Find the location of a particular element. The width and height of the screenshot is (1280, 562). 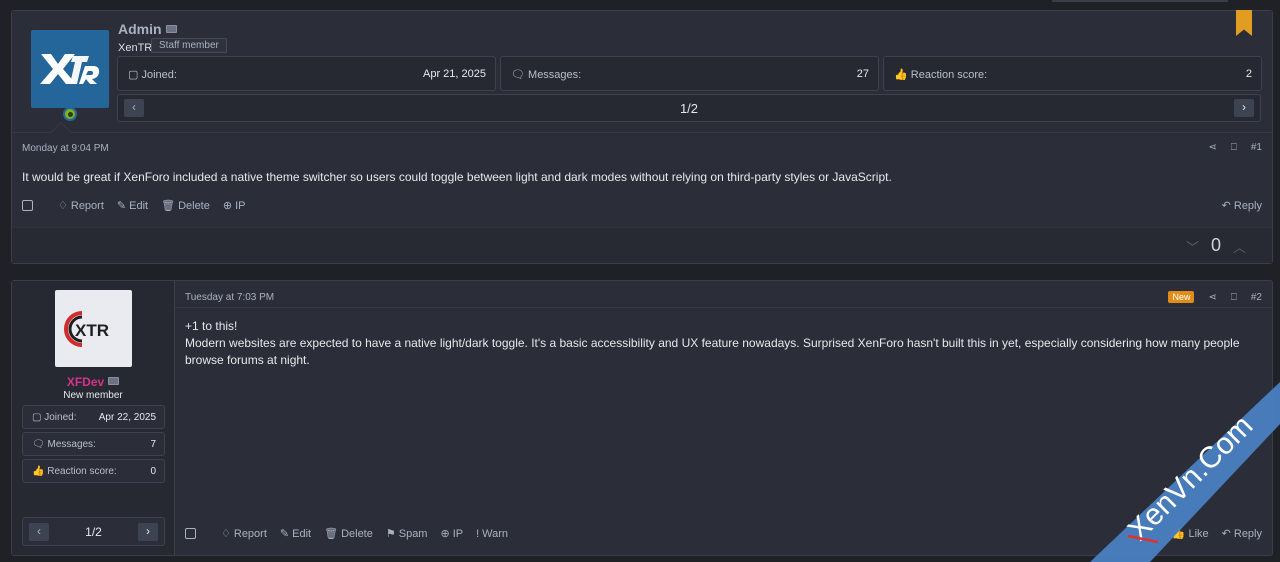

stat-messages-value: 27 is located at coordinates (862, 74).